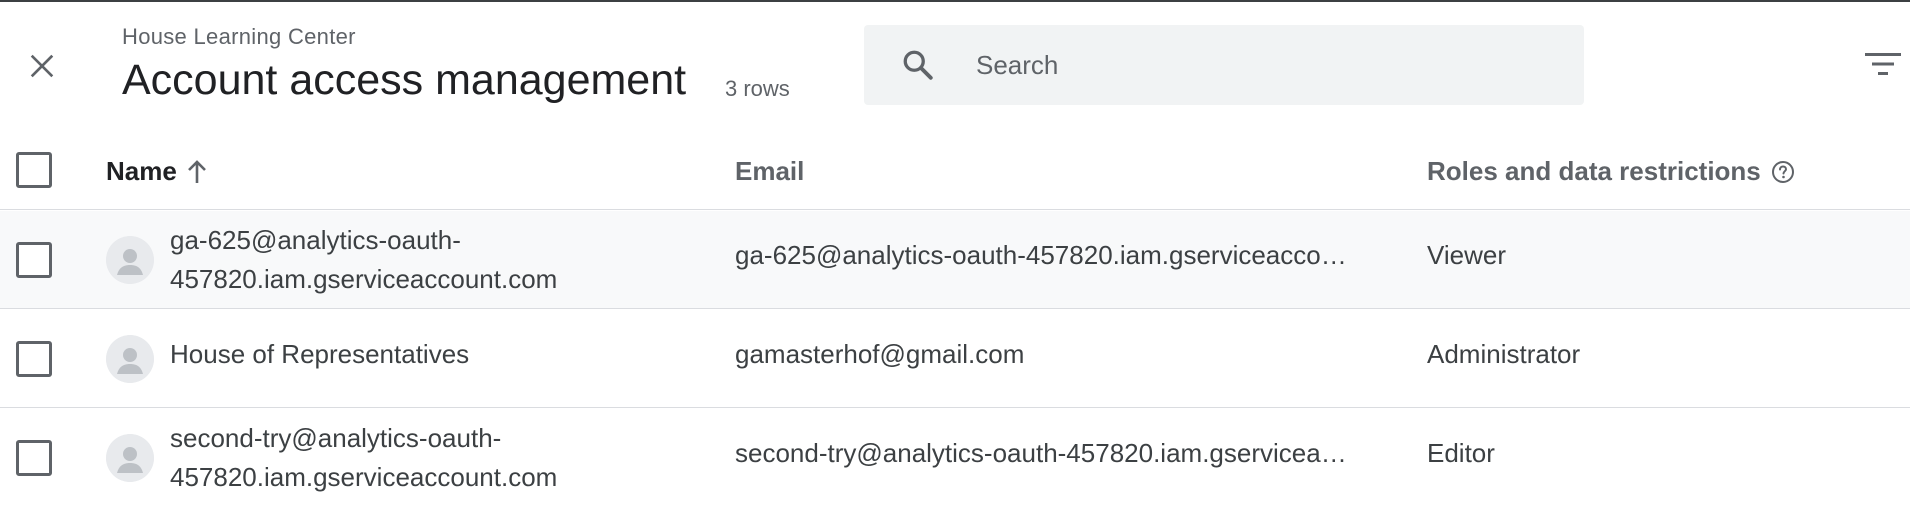  Describe the element at coordinates (880, 354) in the screenshot. I see `user-email: gamasterhof@gmail.com` at that location.